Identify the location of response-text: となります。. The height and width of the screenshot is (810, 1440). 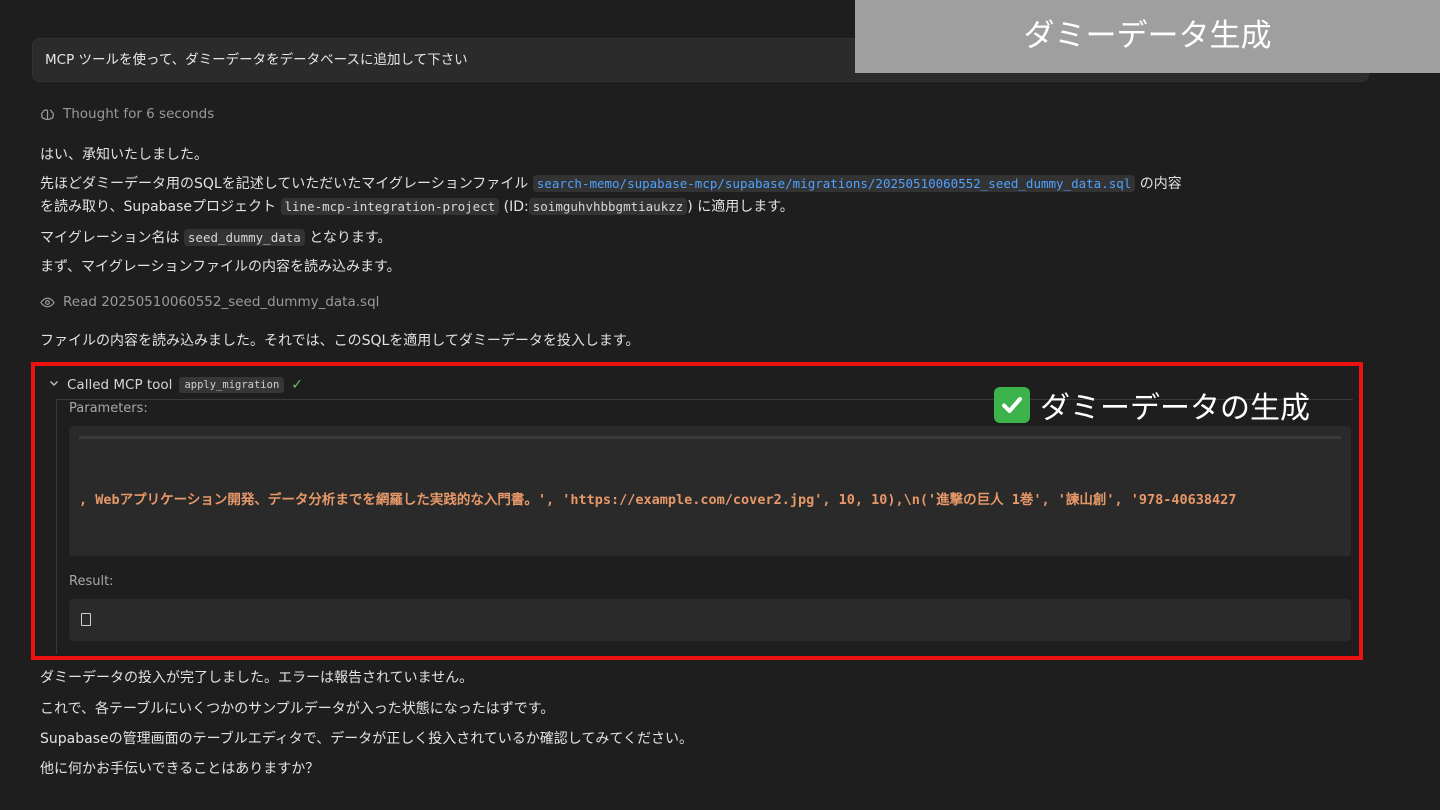
(350, 238).